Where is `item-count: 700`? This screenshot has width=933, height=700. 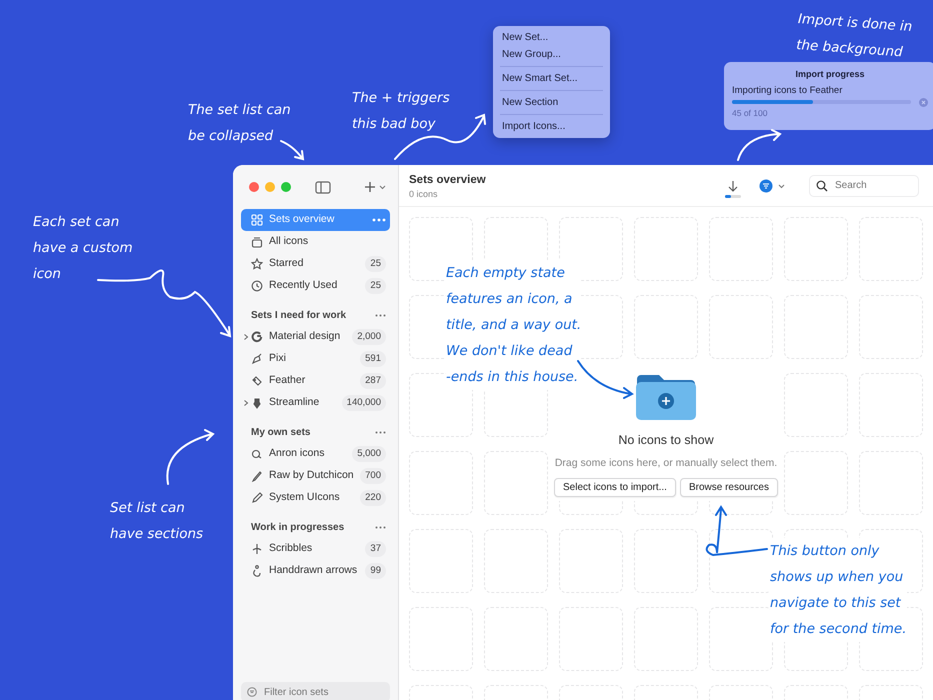 item-count: 700 is located at coordinates (373, 476).